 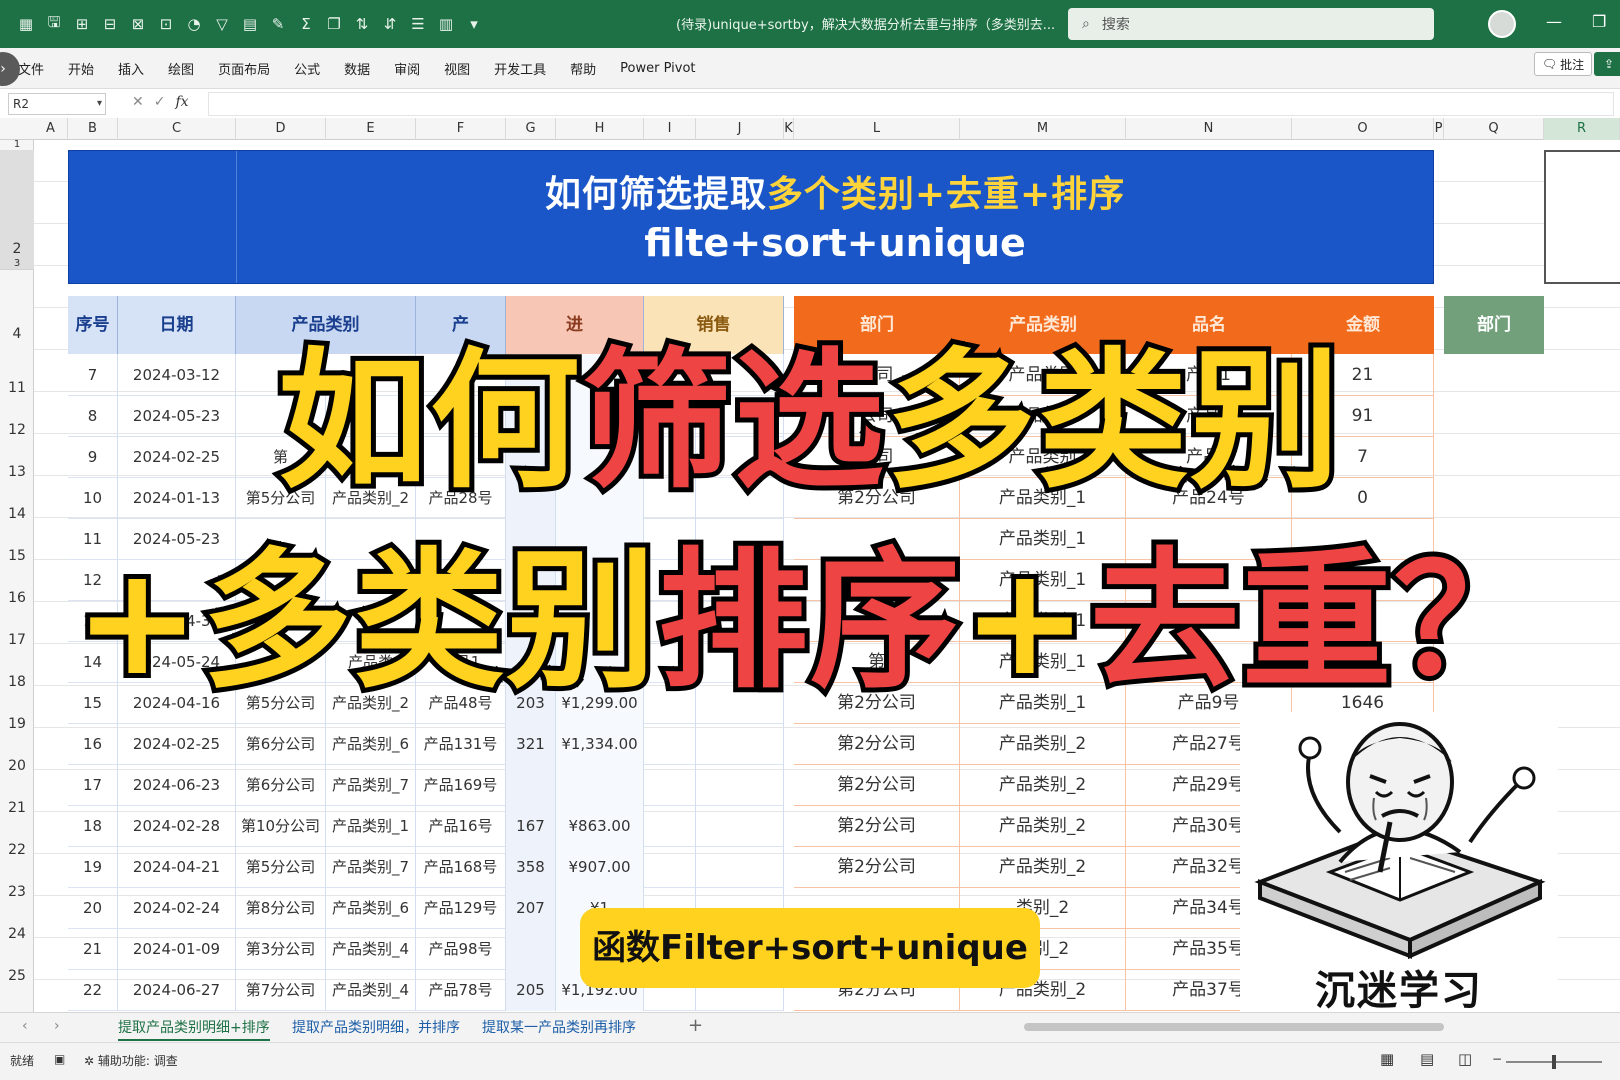 I want to click on delete-rows-icon: ⊟, so click(x=110, y=24).